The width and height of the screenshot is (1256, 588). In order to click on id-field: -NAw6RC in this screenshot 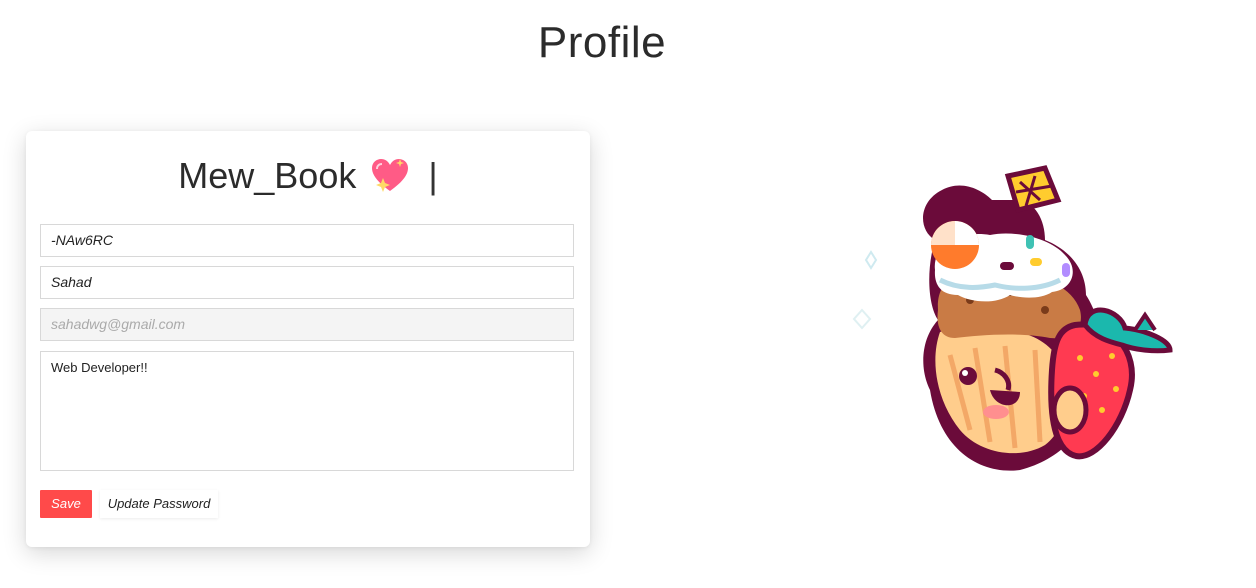, I will do `click(307, 240)`.